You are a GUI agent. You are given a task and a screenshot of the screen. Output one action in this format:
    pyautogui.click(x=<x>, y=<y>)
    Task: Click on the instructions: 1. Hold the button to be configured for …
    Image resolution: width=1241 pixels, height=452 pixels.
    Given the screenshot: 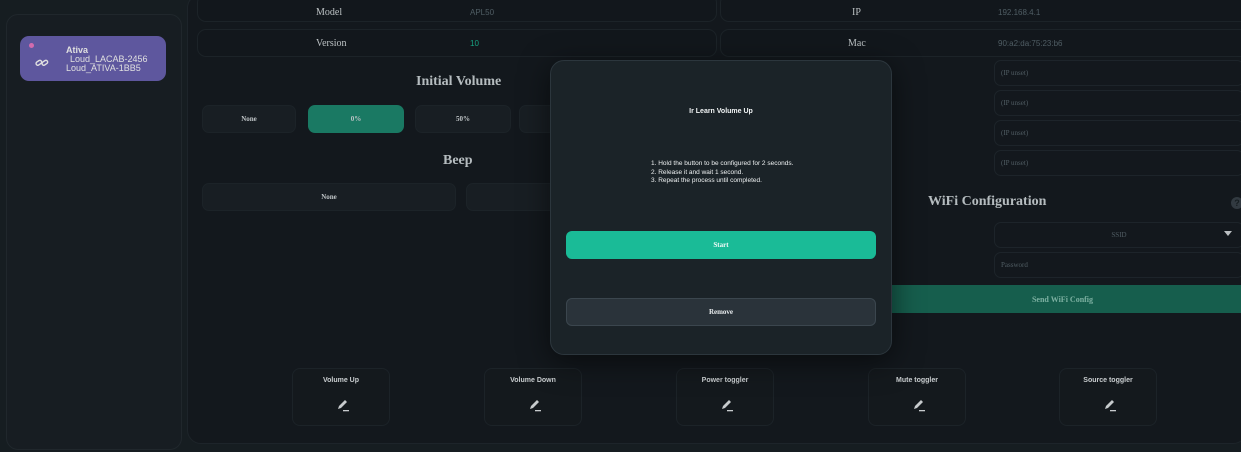 What is the action you would take?
    pyautogui.click(x=722, y=173)
    